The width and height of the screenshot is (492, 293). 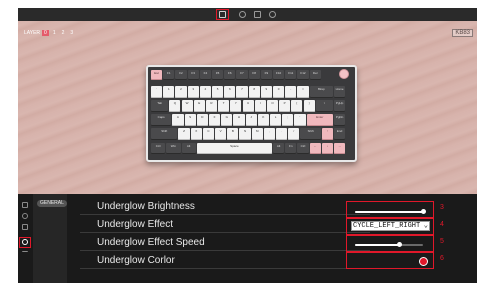 What do you see at coordinates (184, 134) in the screenshot?
I see `key-Z: Z` at bounding box center [184, 134].